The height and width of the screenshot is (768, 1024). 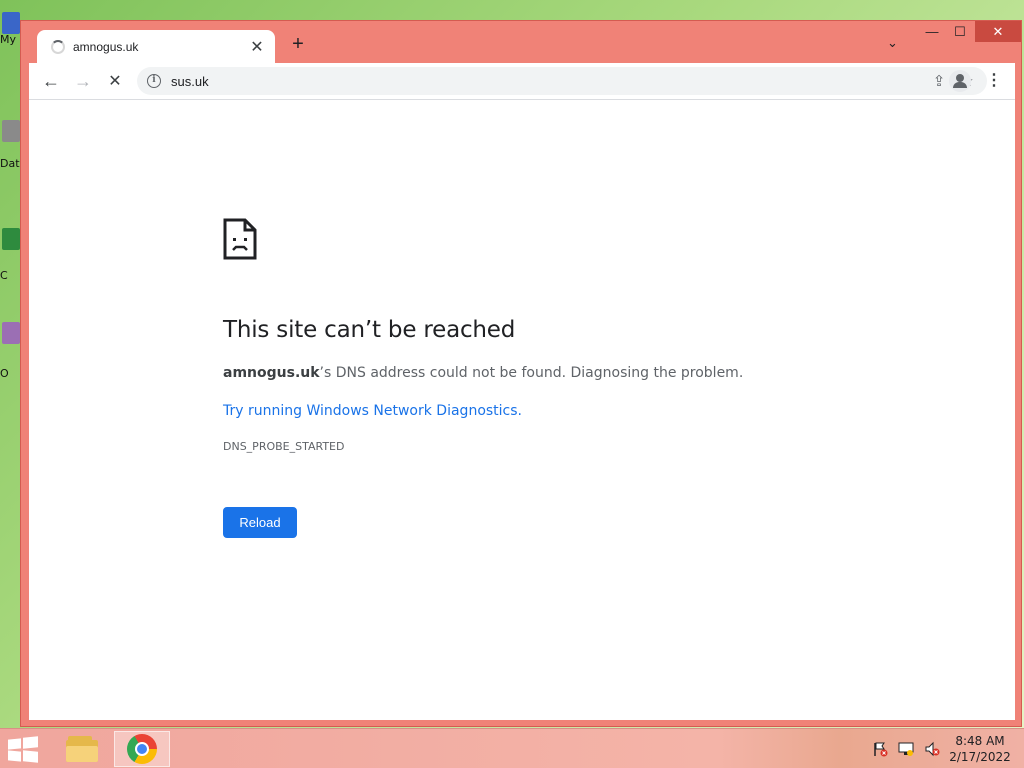 I want to click on back-button: ←, so click(x=51, y=81).